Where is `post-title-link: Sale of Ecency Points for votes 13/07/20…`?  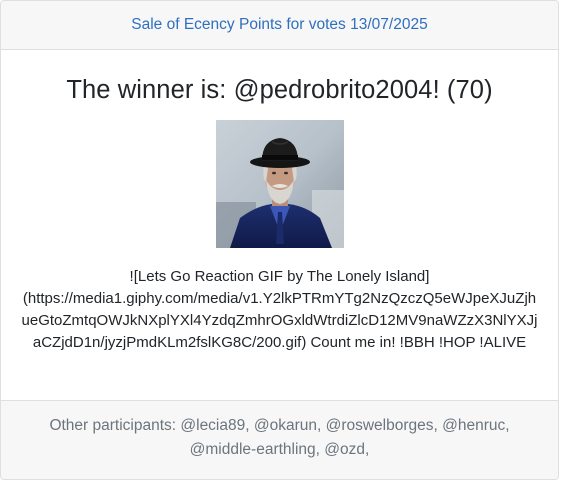
post-title-link: Sale of Ecency Points for votes 13/07/20… is located at coordinates (279, 25).